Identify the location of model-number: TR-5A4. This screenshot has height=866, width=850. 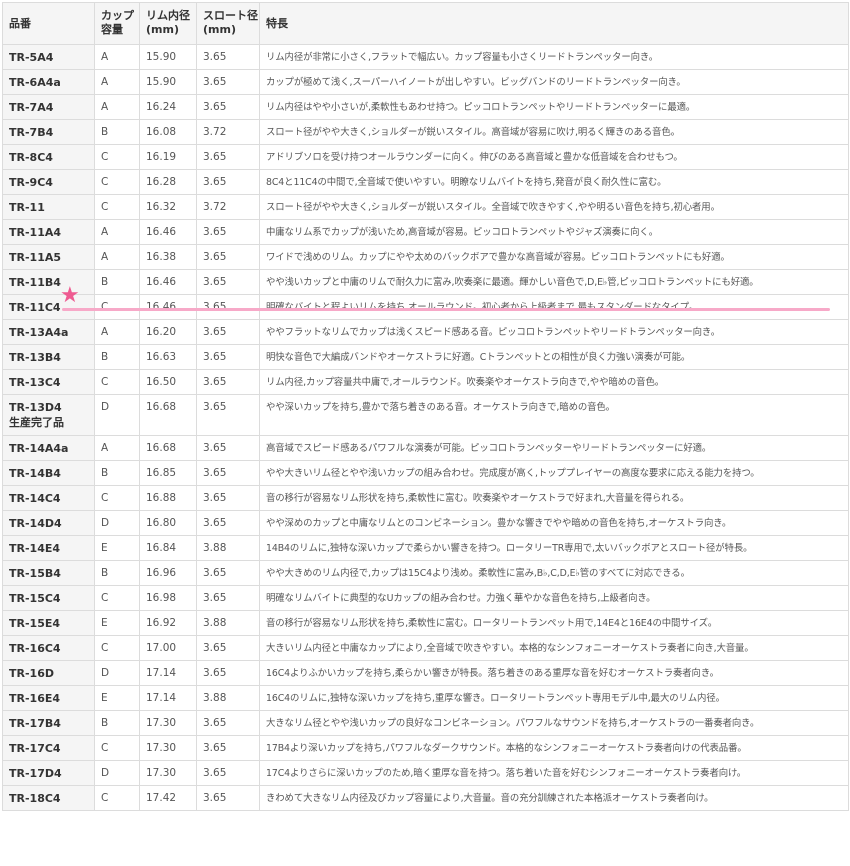
(31, 57).